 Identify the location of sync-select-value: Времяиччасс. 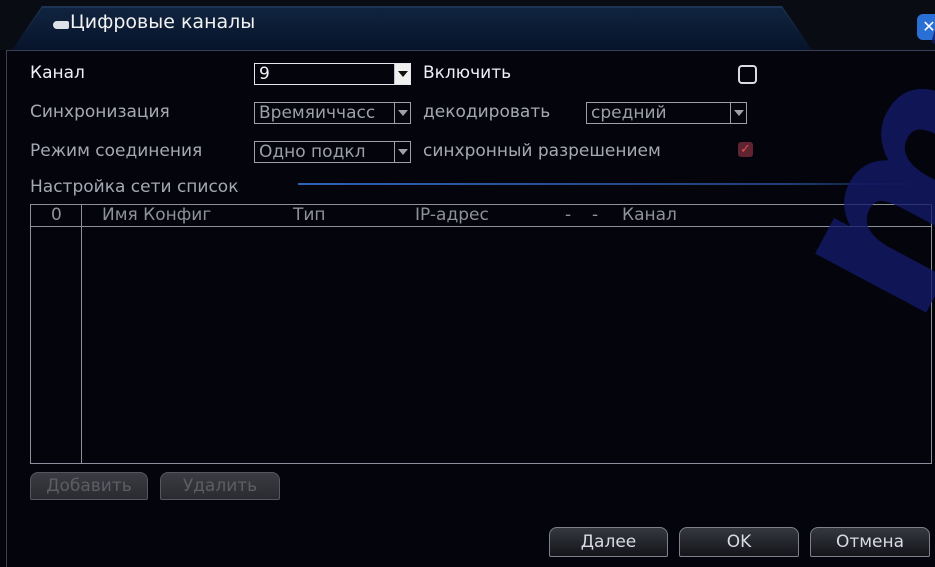
(317, 113).